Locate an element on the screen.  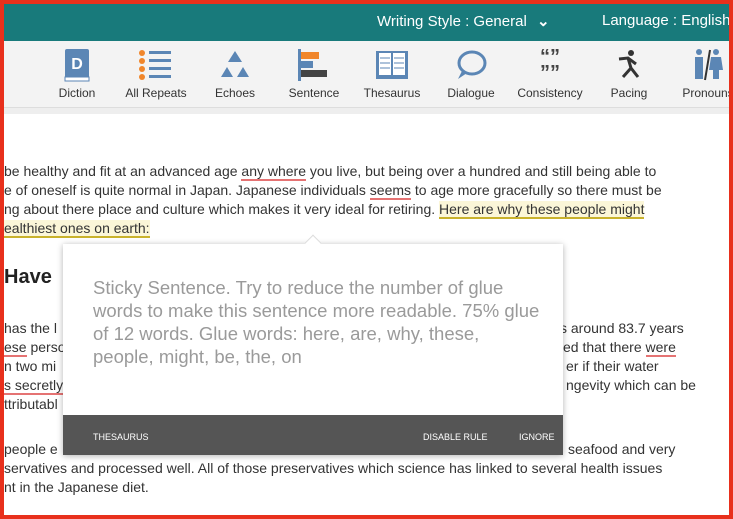
tool-thesaurus: Thesaurus is located at coordinates (392, 72).